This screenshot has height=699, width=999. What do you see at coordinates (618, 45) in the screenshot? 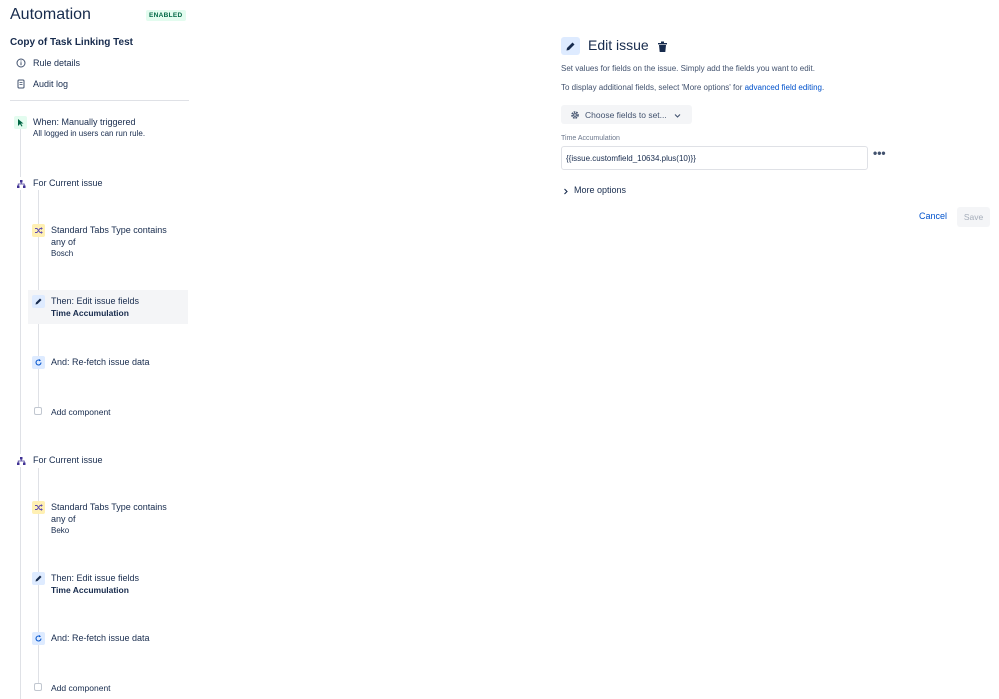
I see `panel-title: Edit issue` at bounding box center [618, 45].